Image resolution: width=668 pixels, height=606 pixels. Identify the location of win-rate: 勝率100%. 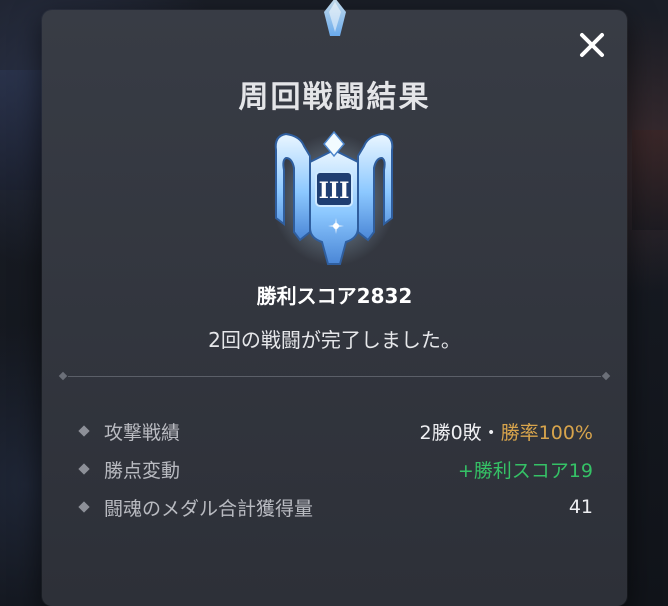
(546, 432).